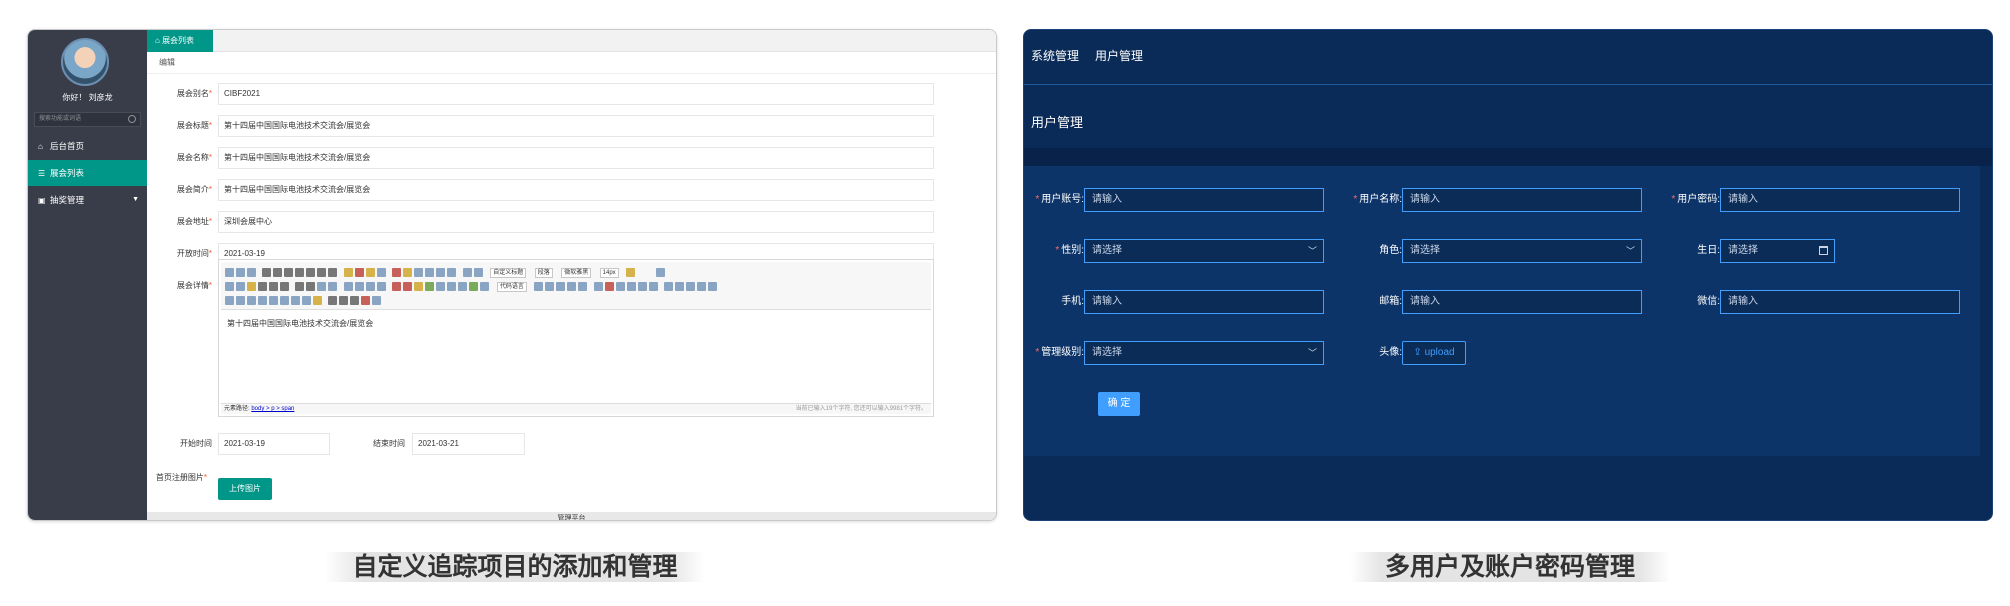 Image resolution: width=2010 pixels, height=606 pixels. I want to click on deleterow-icon, so click(713, 287).